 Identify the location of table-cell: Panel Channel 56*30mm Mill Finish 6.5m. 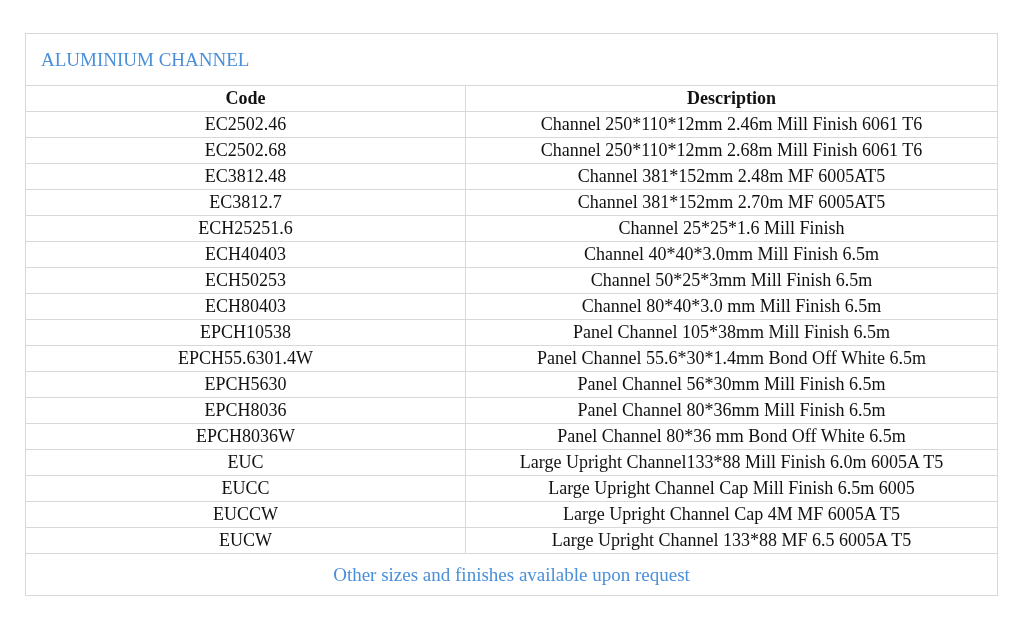
(731, 384).